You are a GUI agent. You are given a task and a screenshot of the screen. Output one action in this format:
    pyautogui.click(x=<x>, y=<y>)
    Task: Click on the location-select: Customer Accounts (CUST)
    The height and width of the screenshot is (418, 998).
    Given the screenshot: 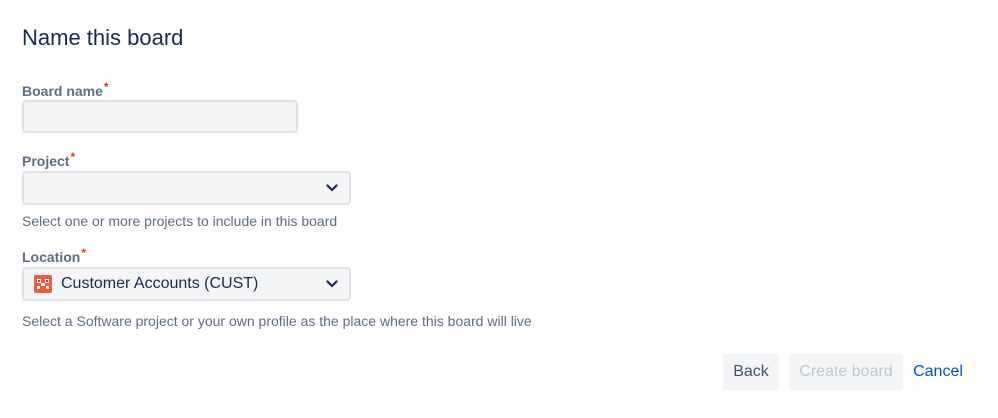 What is the action you would take?
    pyautogui.click(x=186, y=284)
    